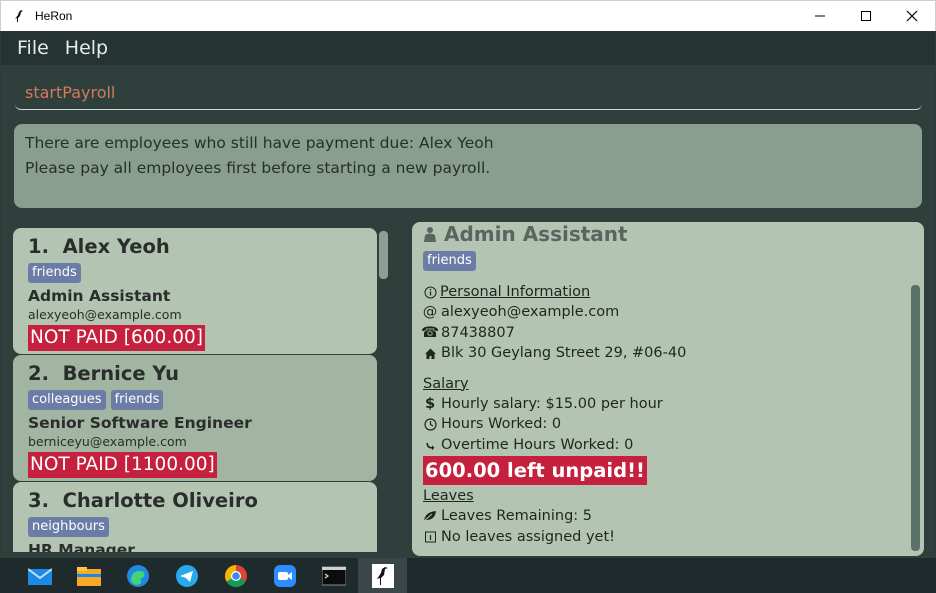 The width and height of the screenshot is (936, 593). I want to click on payment-status-badge: NOT PAID [600.00], so click(116, 338).